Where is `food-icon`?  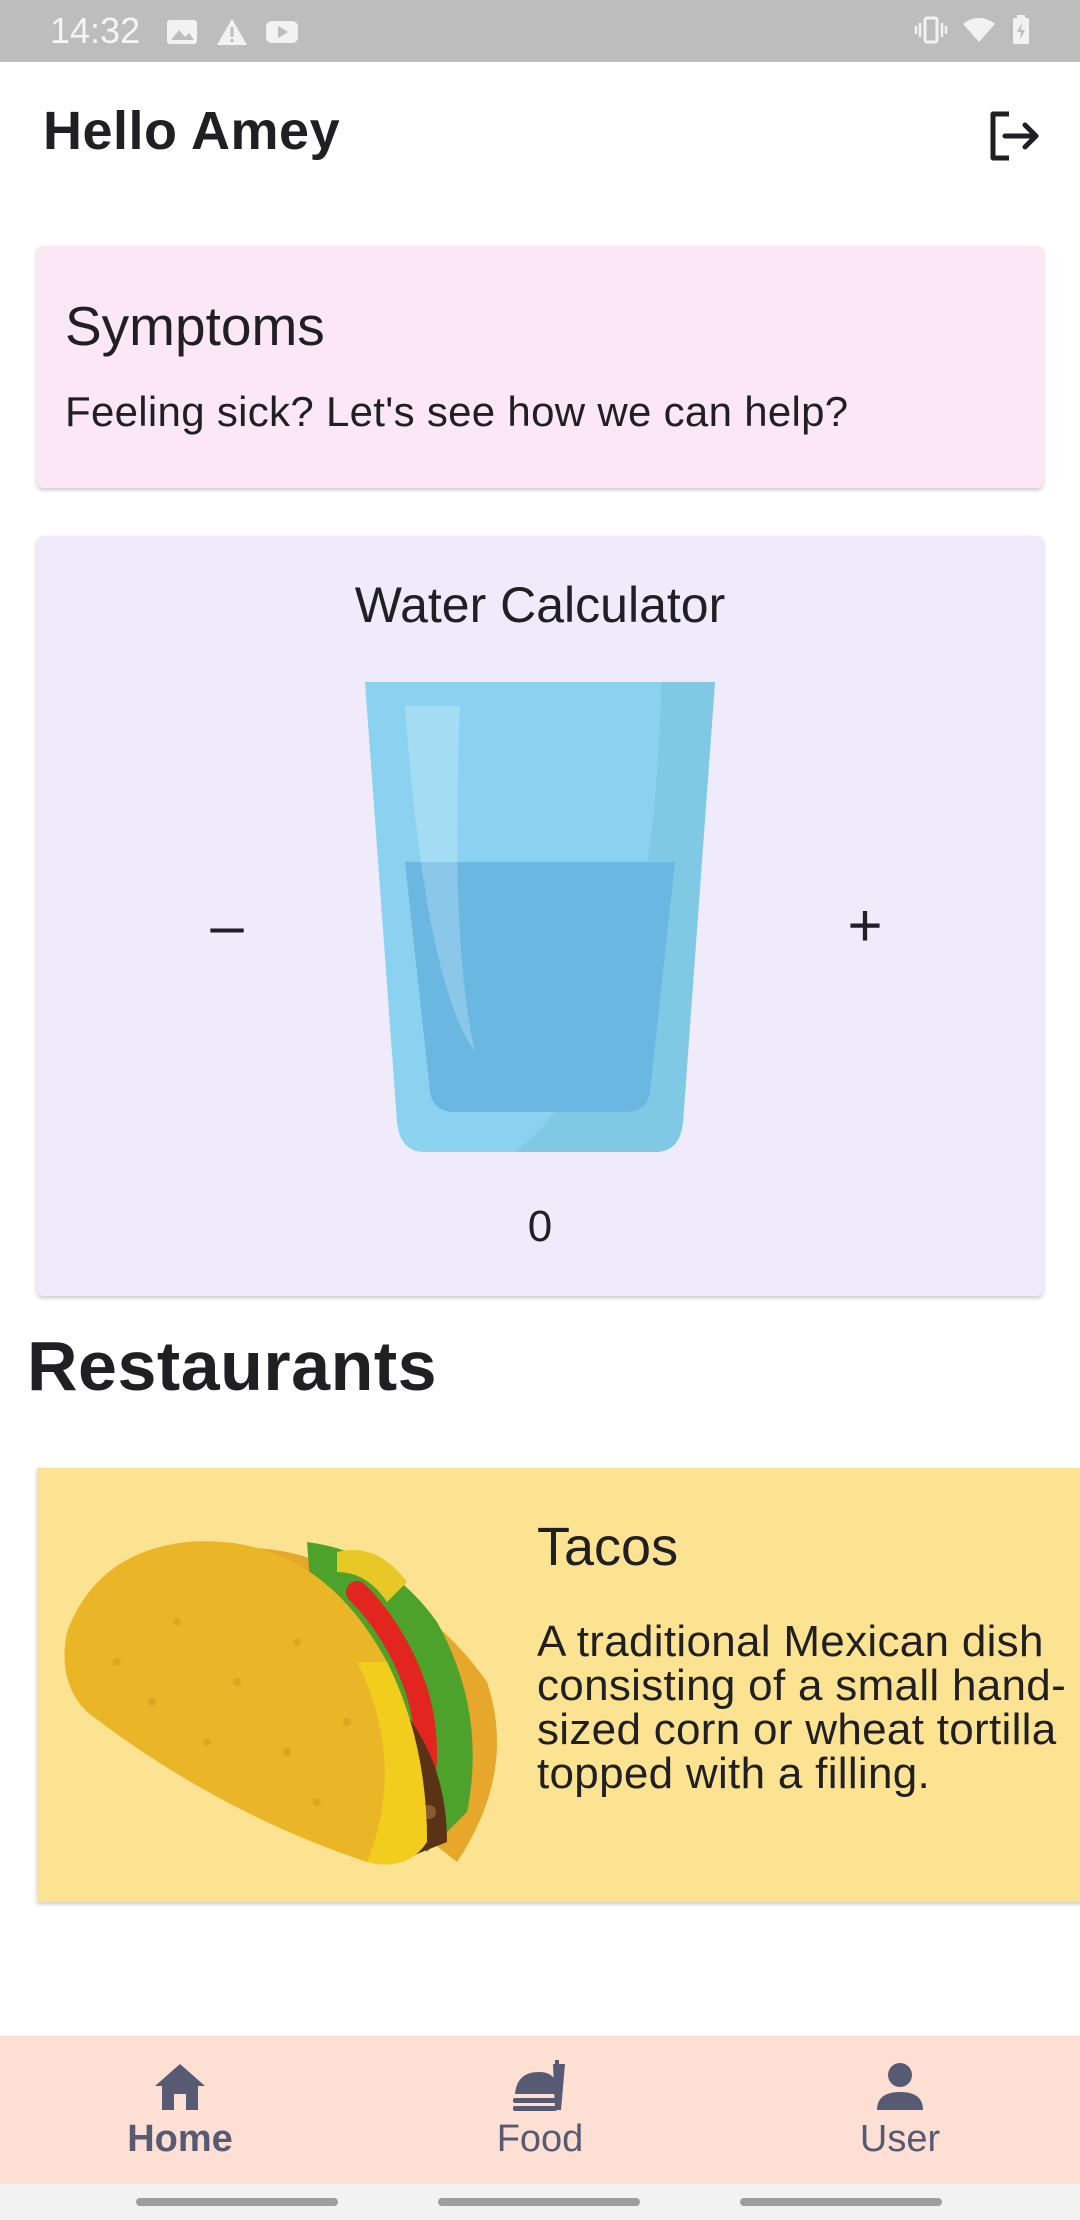 food-icon is located at coordinates (539, 2085).